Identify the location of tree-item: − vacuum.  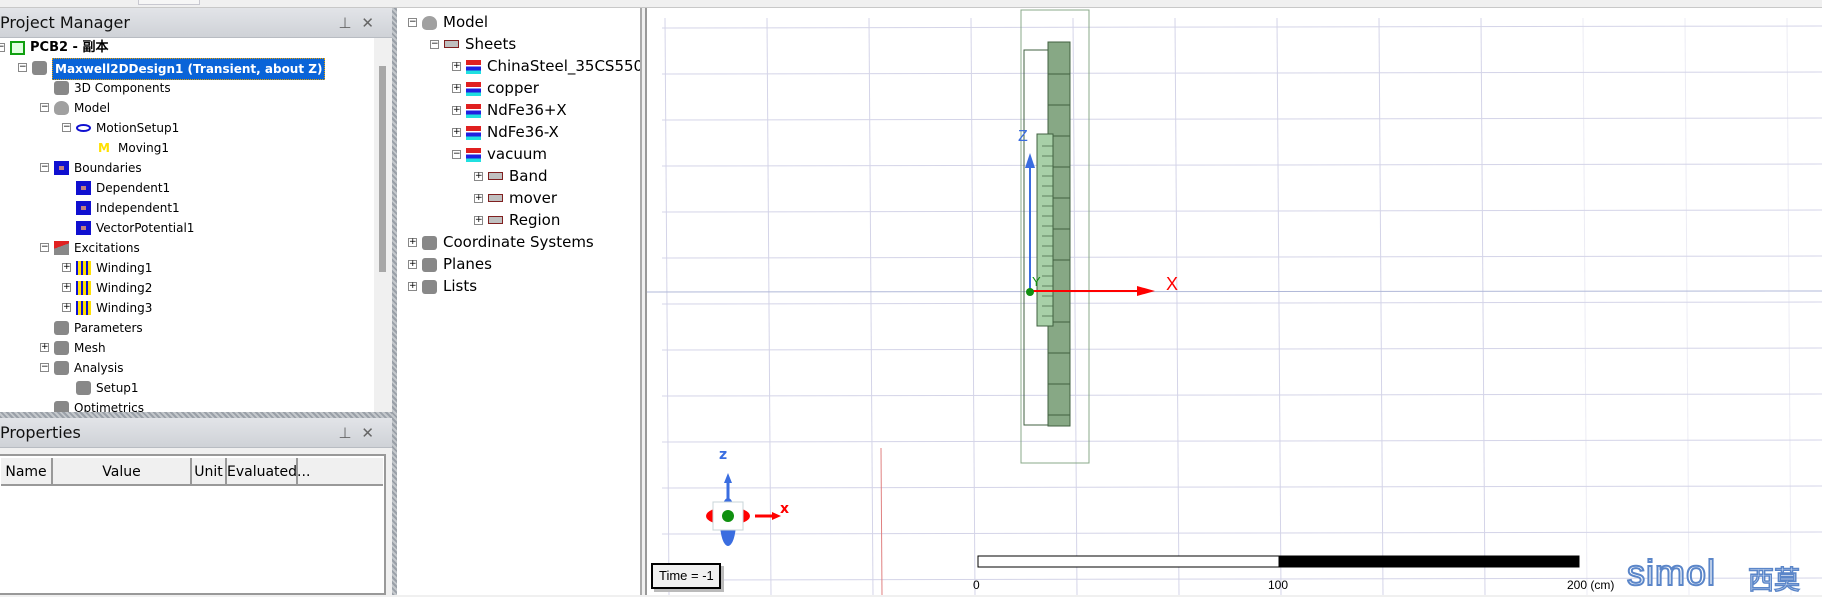
(518, 154).